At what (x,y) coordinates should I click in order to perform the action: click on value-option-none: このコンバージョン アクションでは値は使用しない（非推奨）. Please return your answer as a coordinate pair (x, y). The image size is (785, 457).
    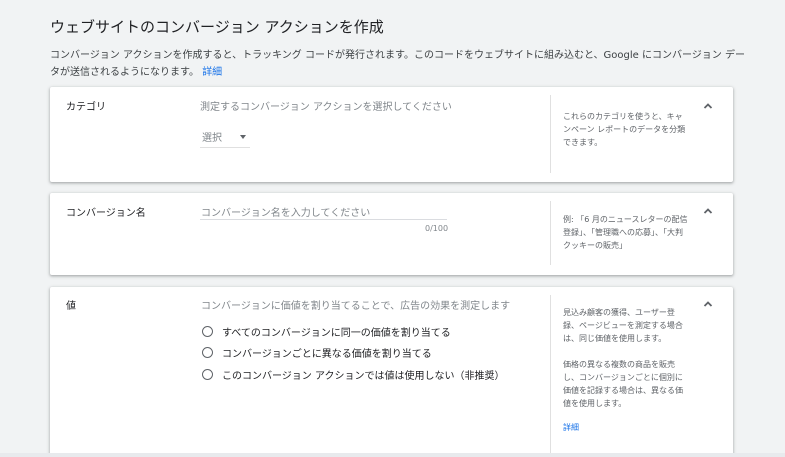
    Looking at the image, I should click on (353, 374).